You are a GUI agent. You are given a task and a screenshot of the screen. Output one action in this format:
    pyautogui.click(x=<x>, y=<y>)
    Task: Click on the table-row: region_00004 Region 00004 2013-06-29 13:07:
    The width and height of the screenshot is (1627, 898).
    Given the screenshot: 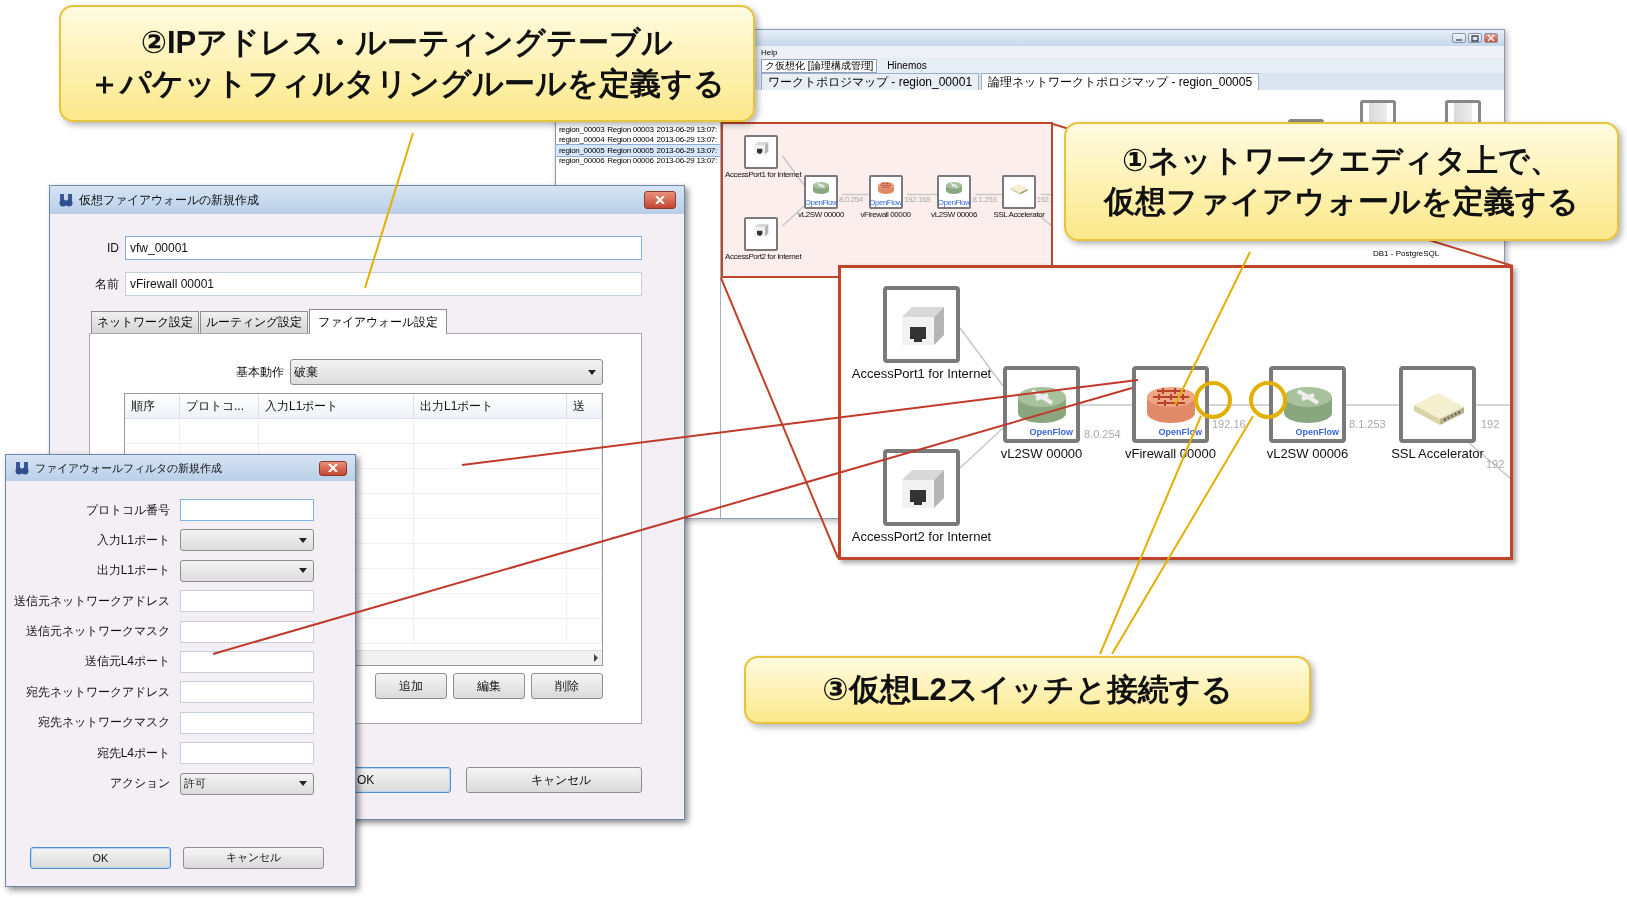 What is the action you would take?
    pyautogui.click(x=638, y=139)
    